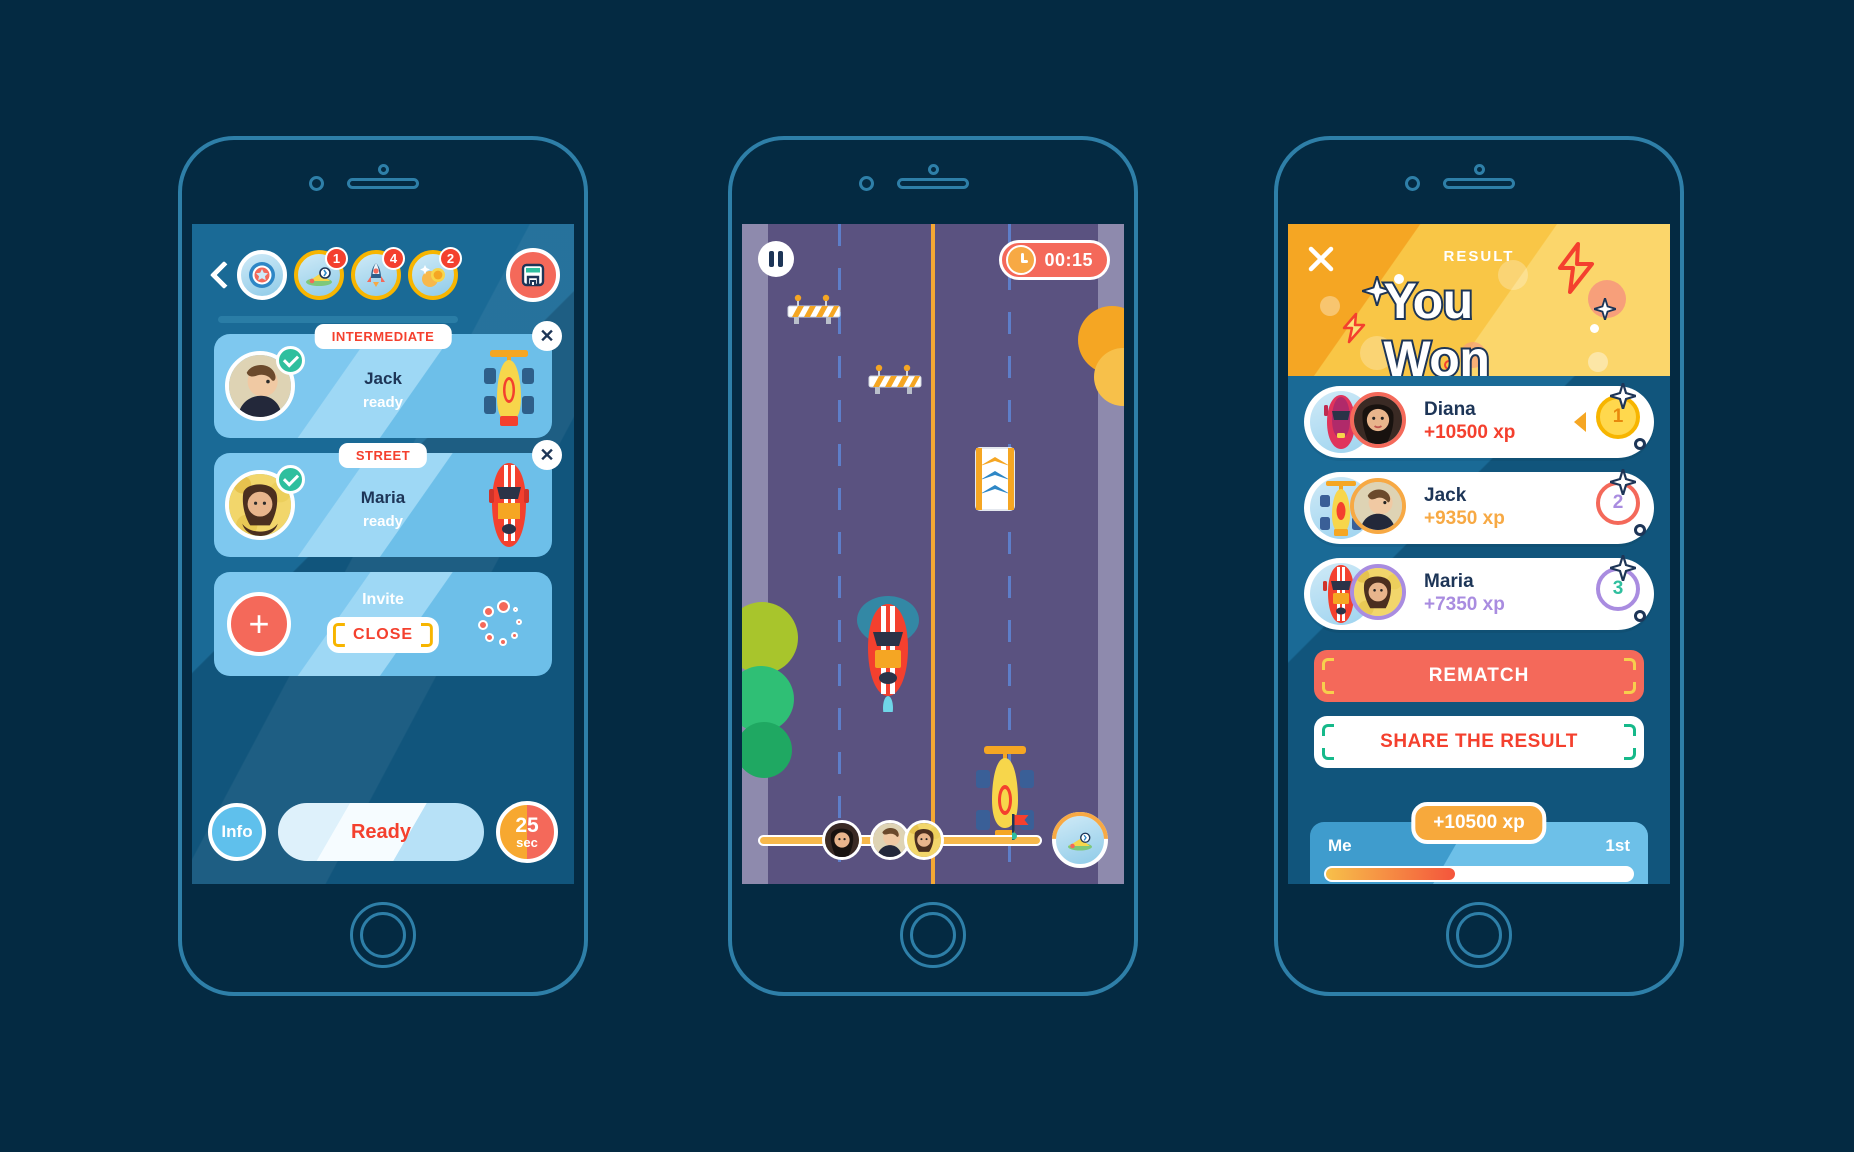 Image resolution: width=1854 pixels, height=1152 pixels. I want to click on rematch-label: REMATCH, so click(1479, 675).